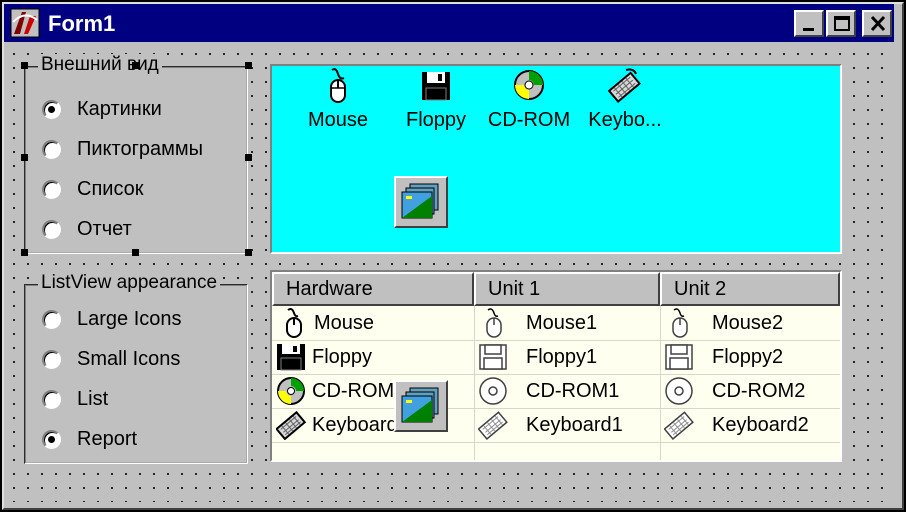  I want to click on table-cell-unit2: Keyboard2, so click(752, 425).